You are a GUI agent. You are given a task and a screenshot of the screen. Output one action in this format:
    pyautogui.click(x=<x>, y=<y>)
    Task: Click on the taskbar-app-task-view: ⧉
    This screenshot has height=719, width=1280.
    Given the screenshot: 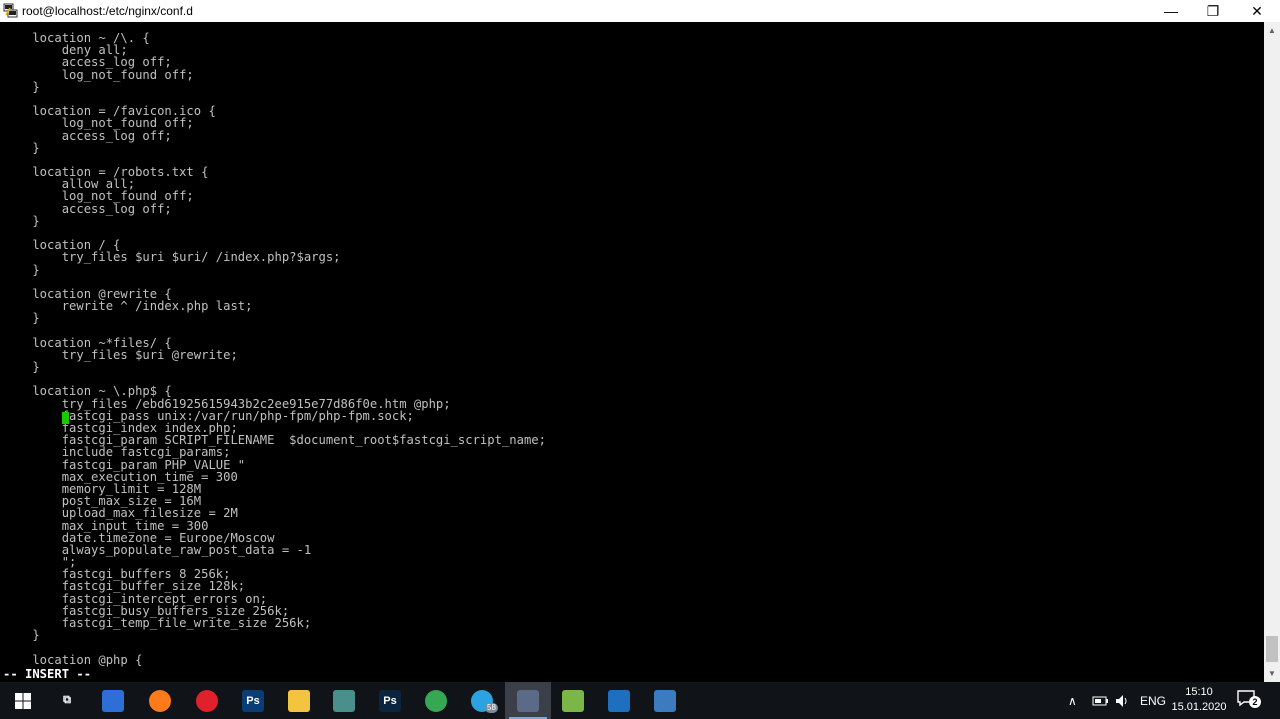 What is the action you would take?
    pyautogui.click(x=67, y=700)
    